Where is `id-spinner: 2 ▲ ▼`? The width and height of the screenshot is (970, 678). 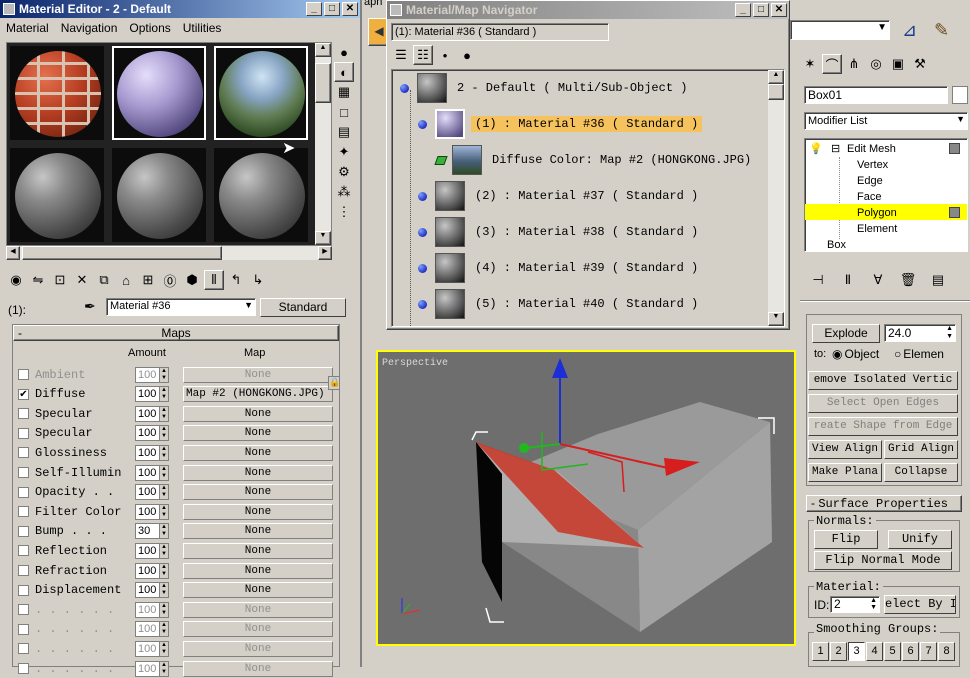
id-spinner: 2 ▲ ▼ is located at coordinates (855, 604).